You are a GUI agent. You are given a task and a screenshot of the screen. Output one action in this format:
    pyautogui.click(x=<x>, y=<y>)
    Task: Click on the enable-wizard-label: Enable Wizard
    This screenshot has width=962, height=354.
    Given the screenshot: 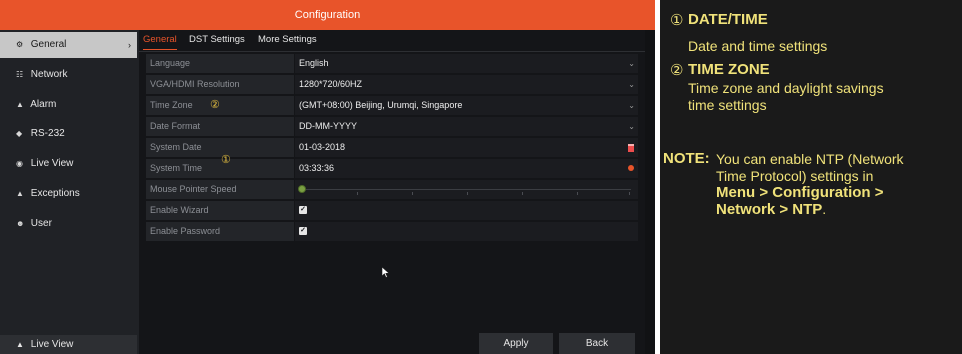 What is the action you would take?
    pyautogui.click(x=220, y=210)
    